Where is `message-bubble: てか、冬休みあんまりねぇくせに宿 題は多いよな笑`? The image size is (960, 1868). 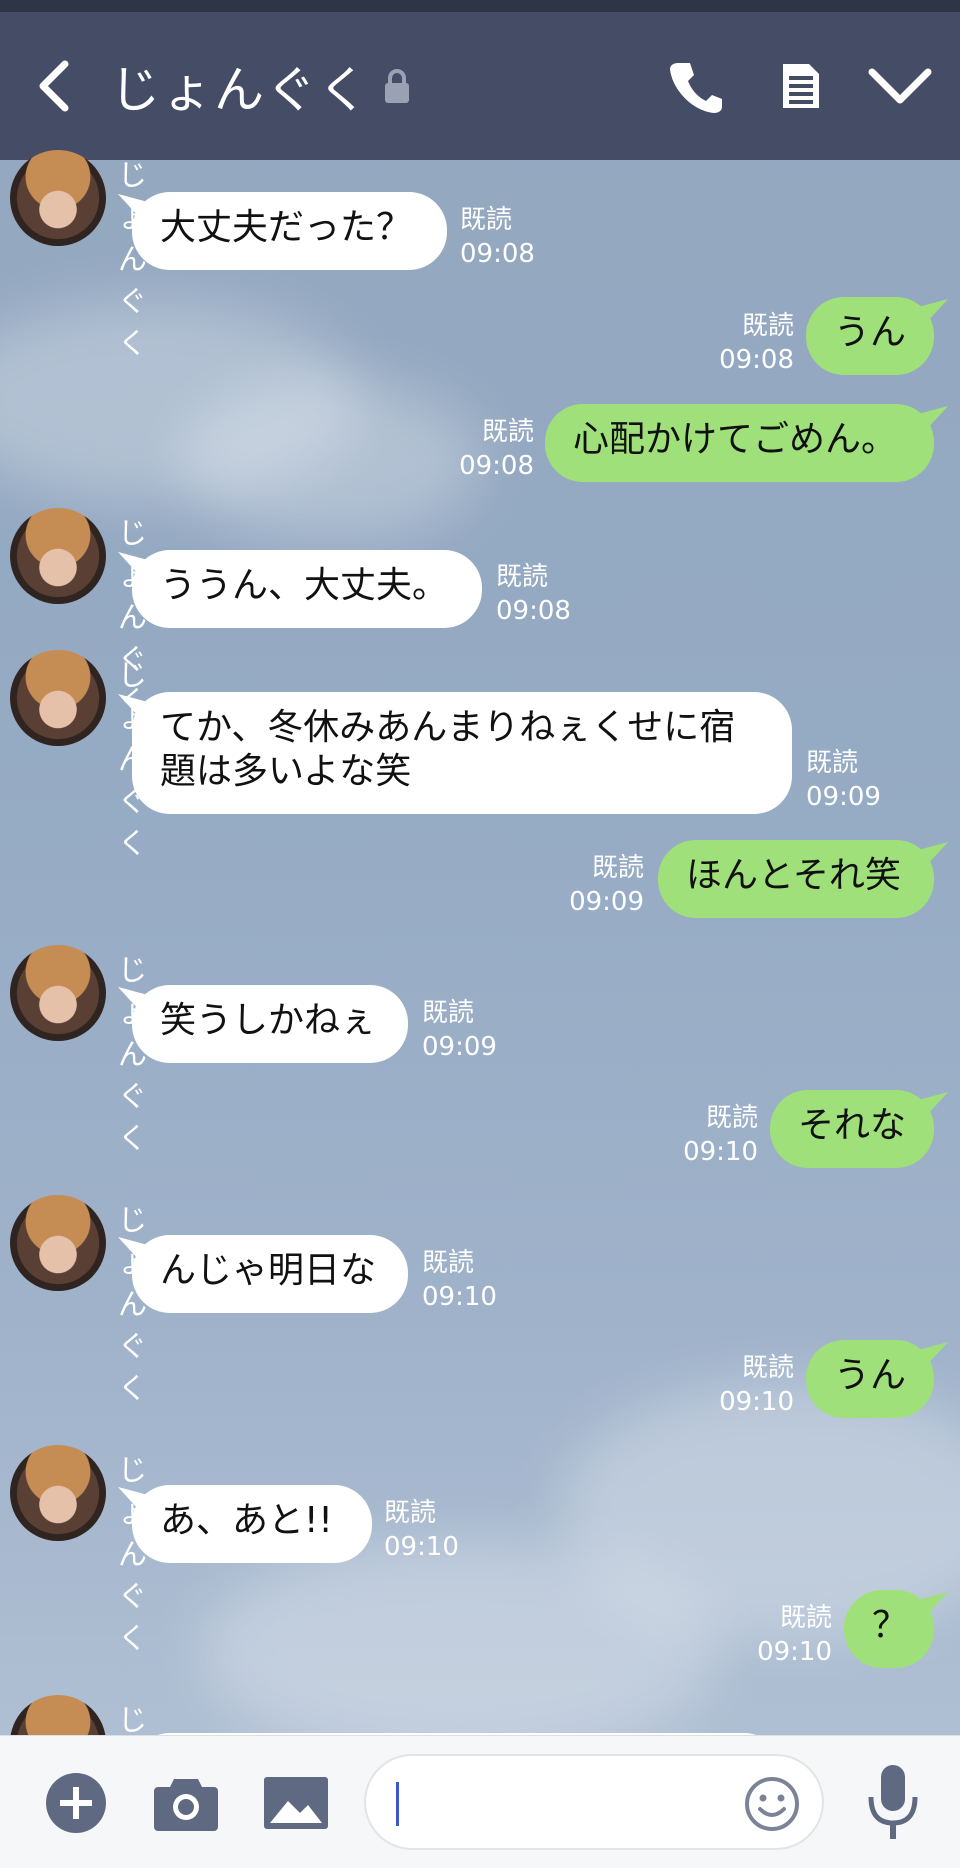
message-bubble: てか、冬休みあんまりねぇくせに宿 題は多いよな笑 is located at coordinates (462, 753).